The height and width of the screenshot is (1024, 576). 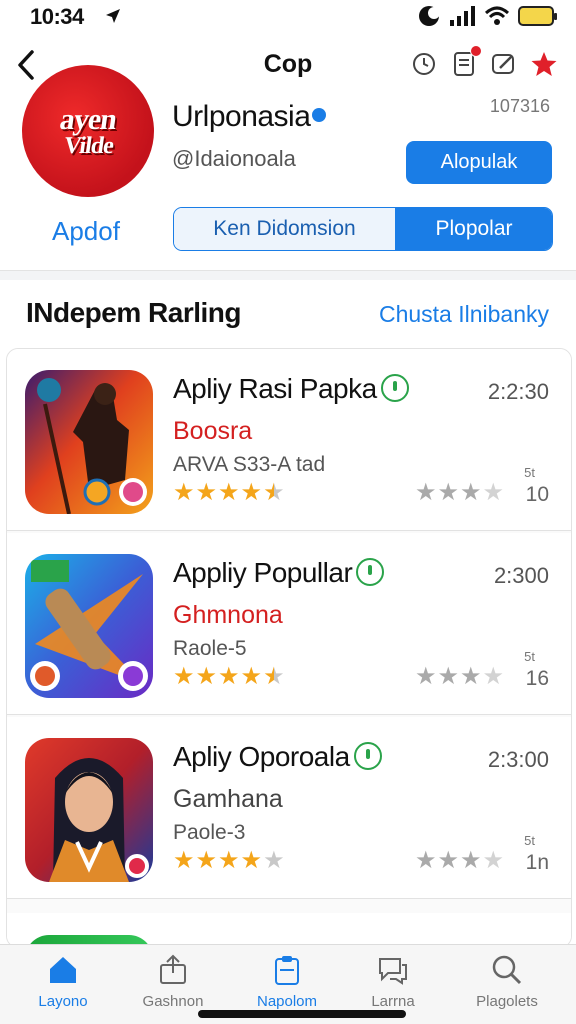 I want to click on edit-icon, so click(x=504, y=64).